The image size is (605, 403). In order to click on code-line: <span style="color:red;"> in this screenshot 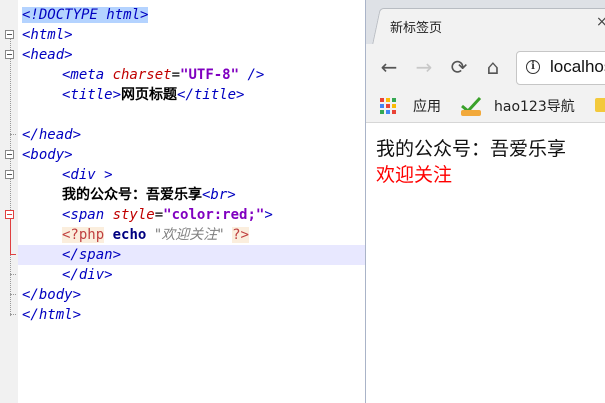, I will do `click(167, 215)`.